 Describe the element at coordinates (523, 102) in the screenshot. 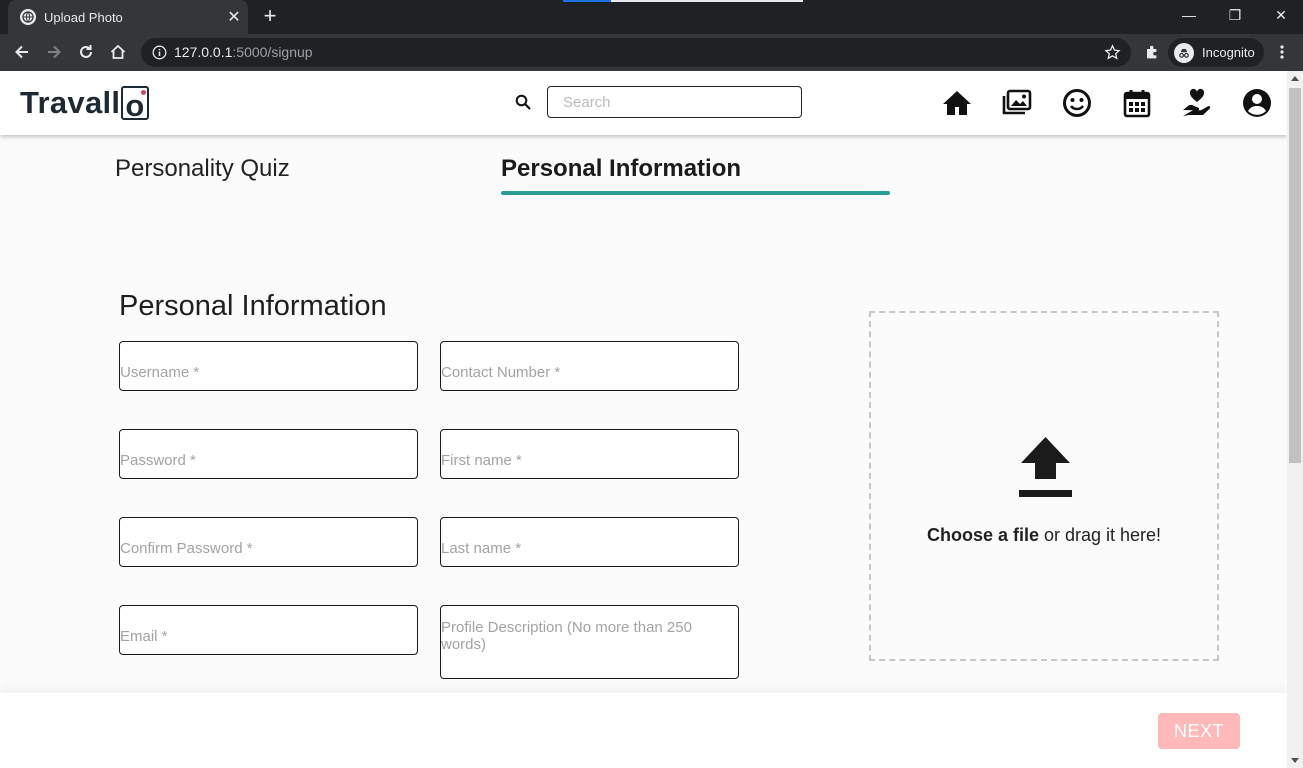

I see `search-icon` at that location.